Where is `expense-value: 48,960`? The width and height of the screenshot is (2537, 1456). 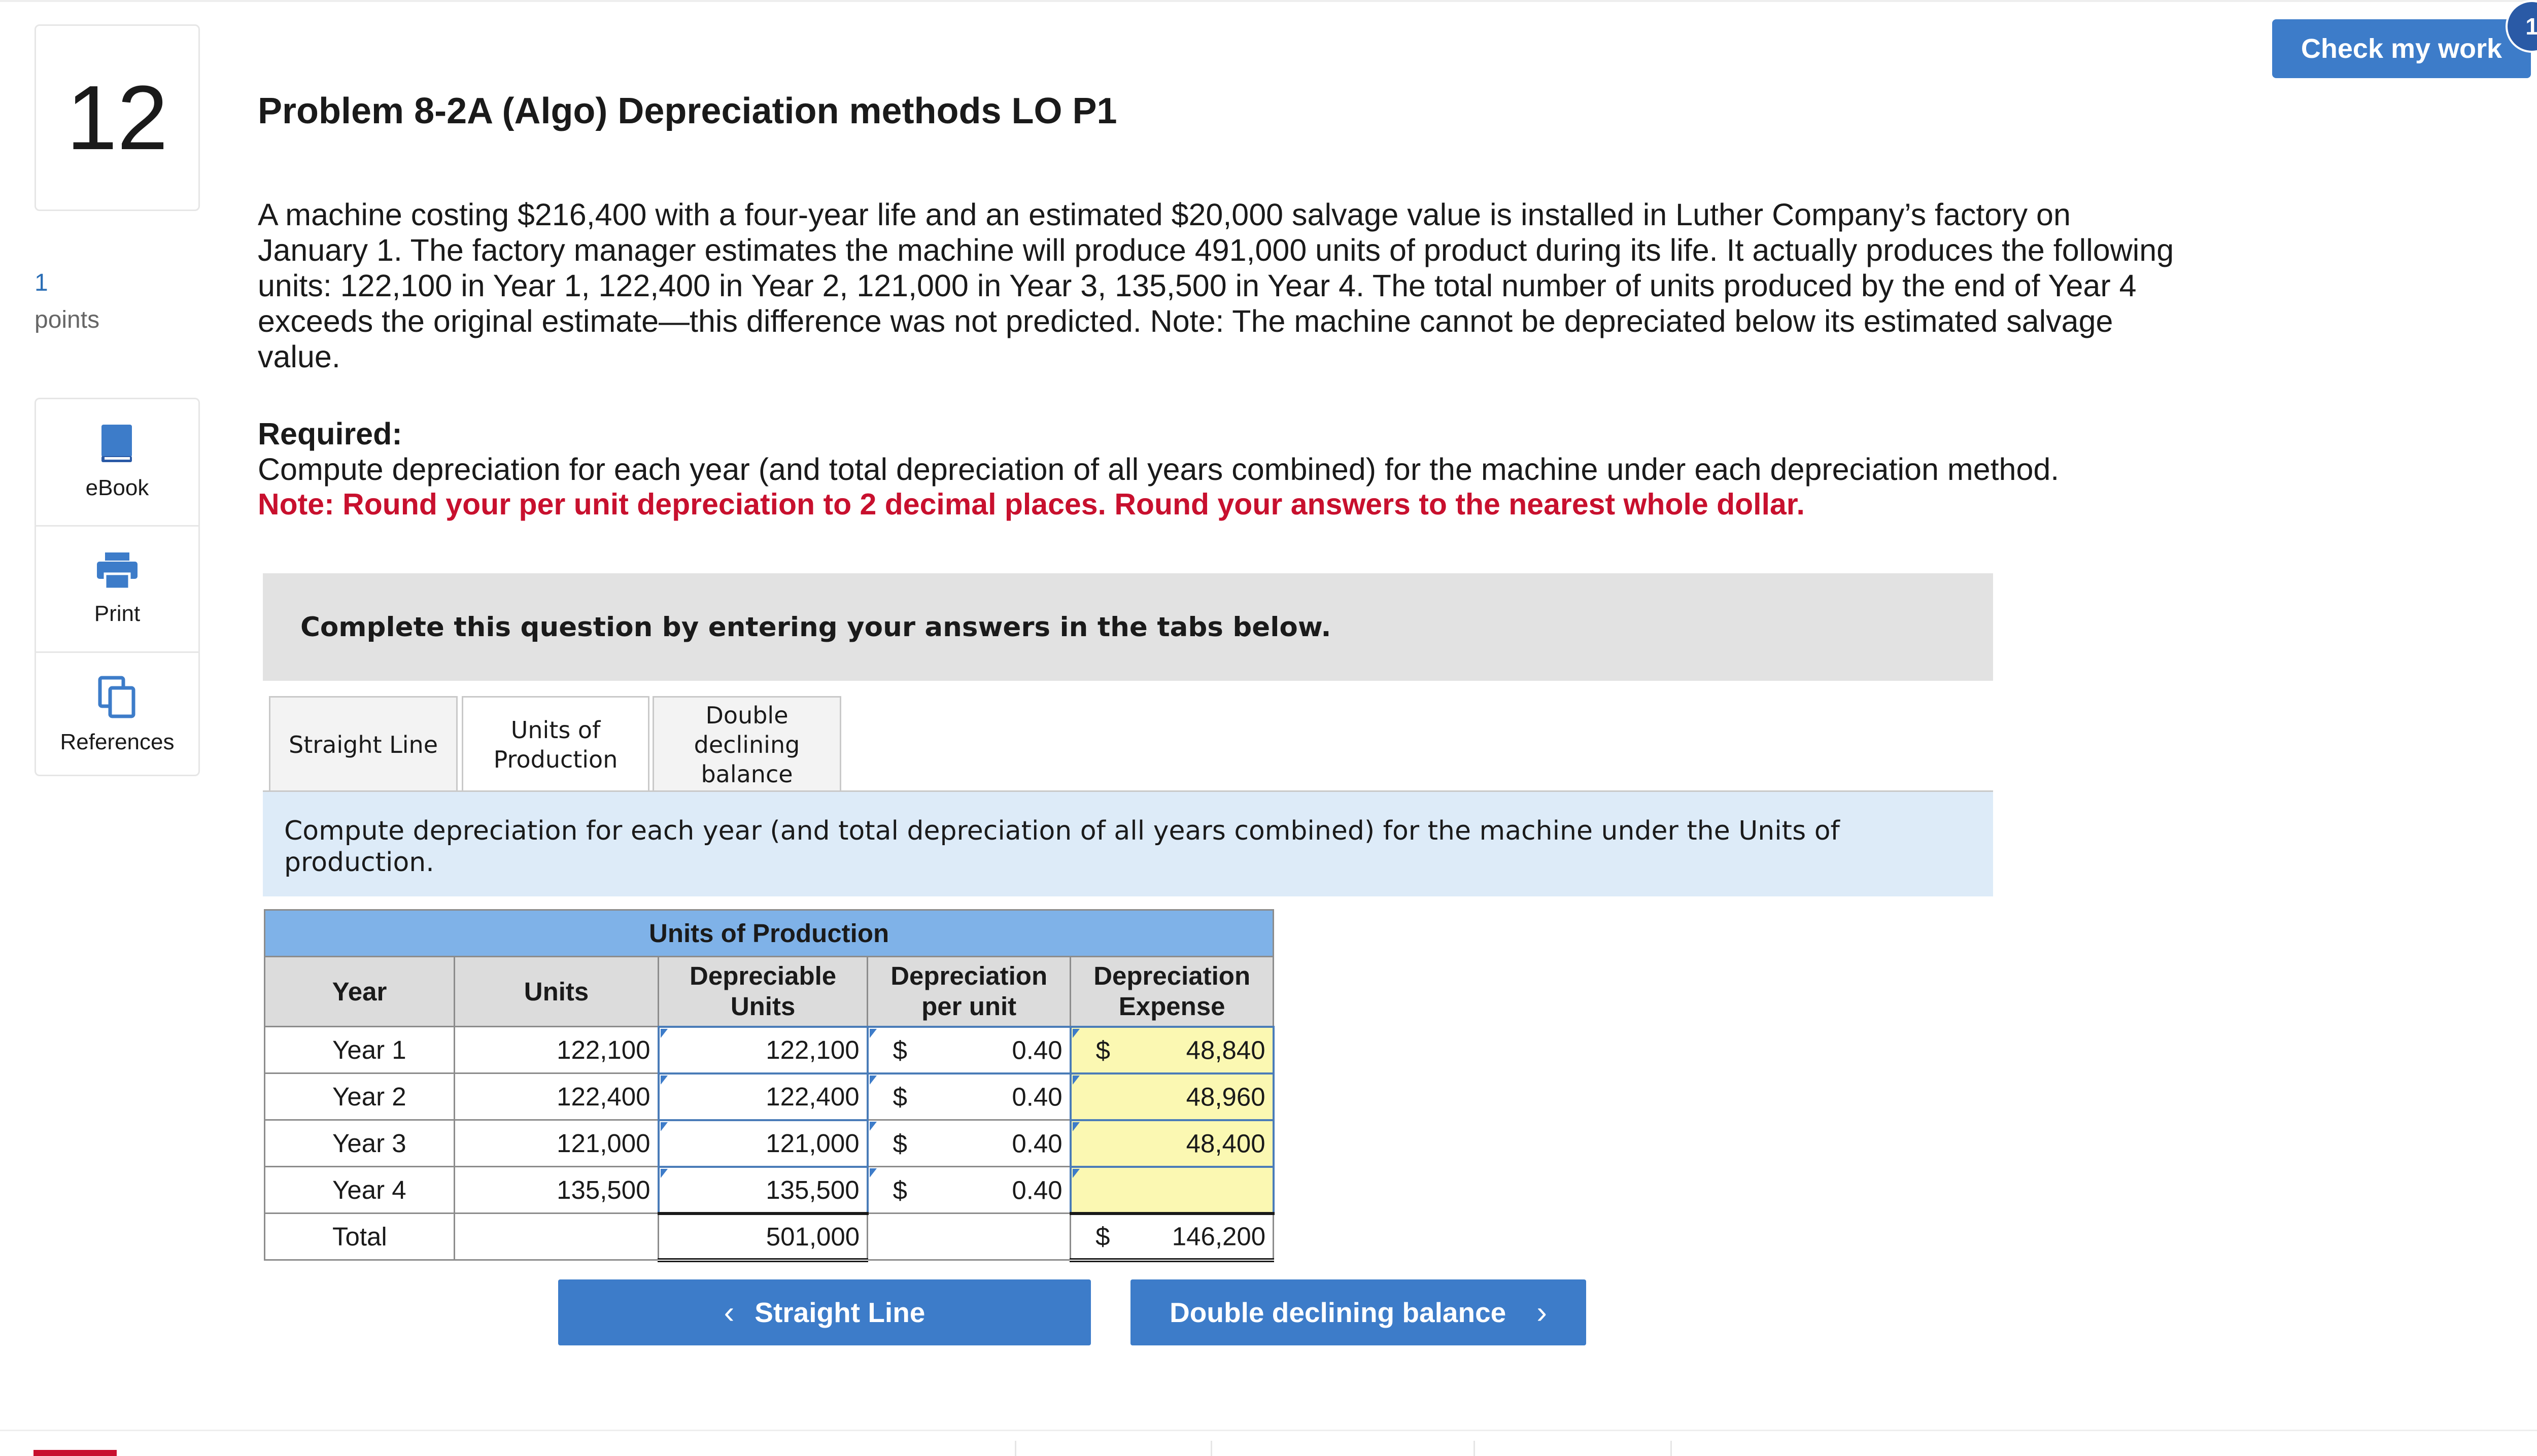
expense-value: 48,960 is located at coordinates (1225, 1096).